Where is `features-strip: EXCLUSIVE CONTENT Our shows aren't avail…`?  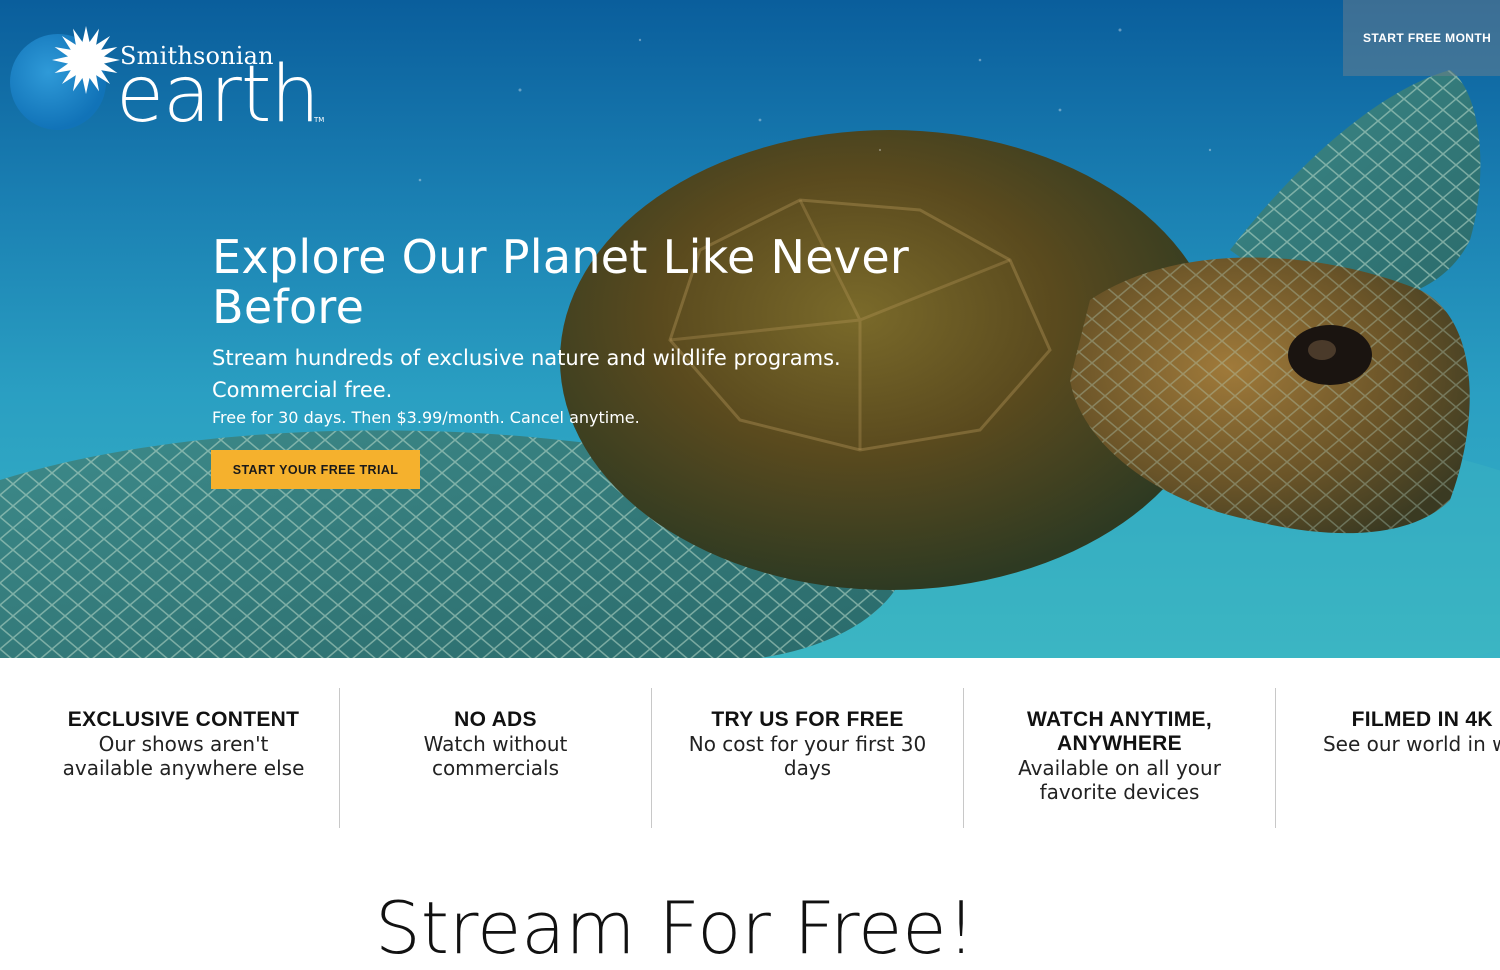 features-strip: EXCLUSIVE CONTENT Our shows aren't avail… is located at coordinates (750, 758).